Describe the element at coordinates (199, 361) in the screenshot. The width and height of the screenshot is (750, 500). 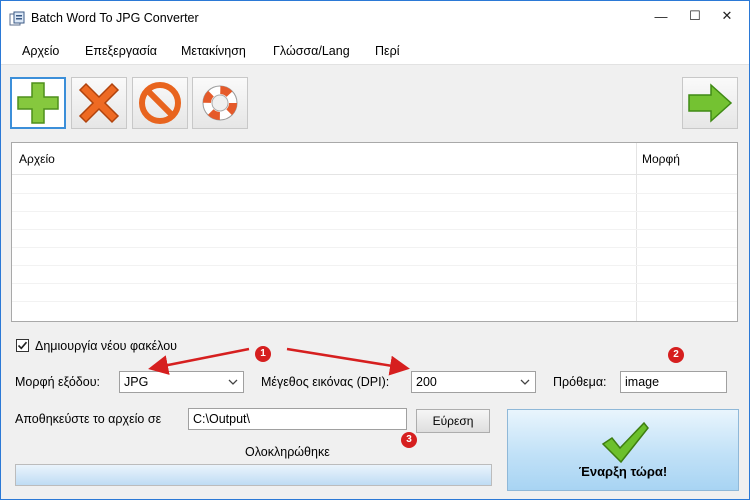
I see `annotation-arrow-left` at that location.